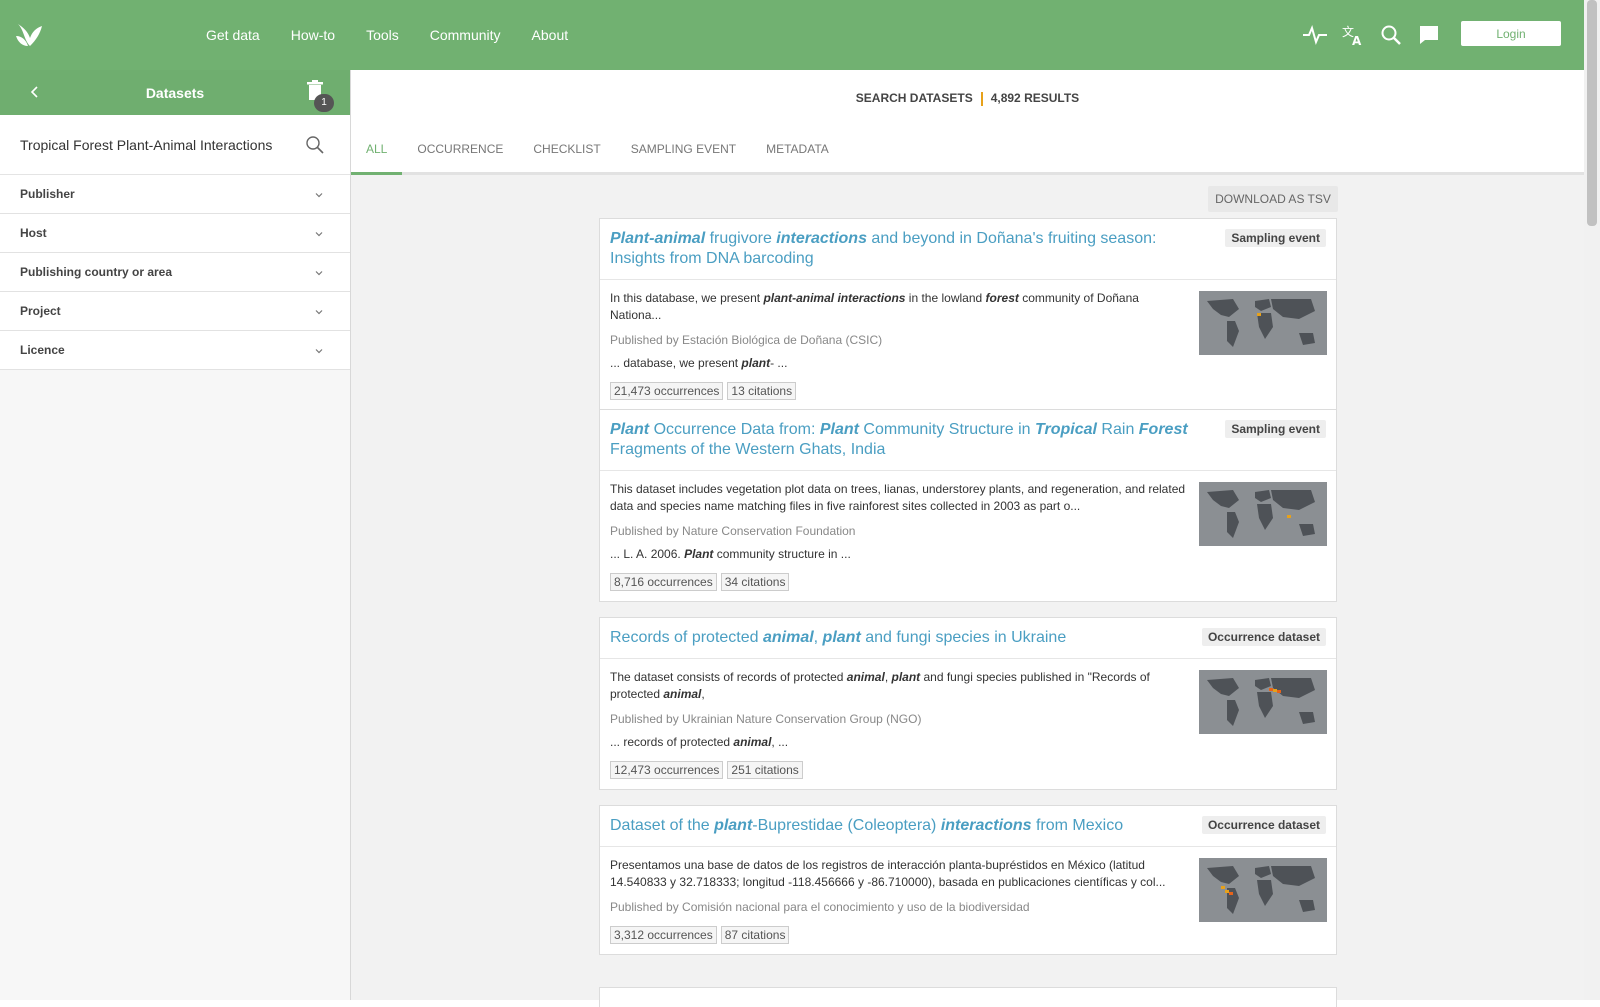  I want to click on occurrences-badge: 3,312 occurrences, so click(663, 935).